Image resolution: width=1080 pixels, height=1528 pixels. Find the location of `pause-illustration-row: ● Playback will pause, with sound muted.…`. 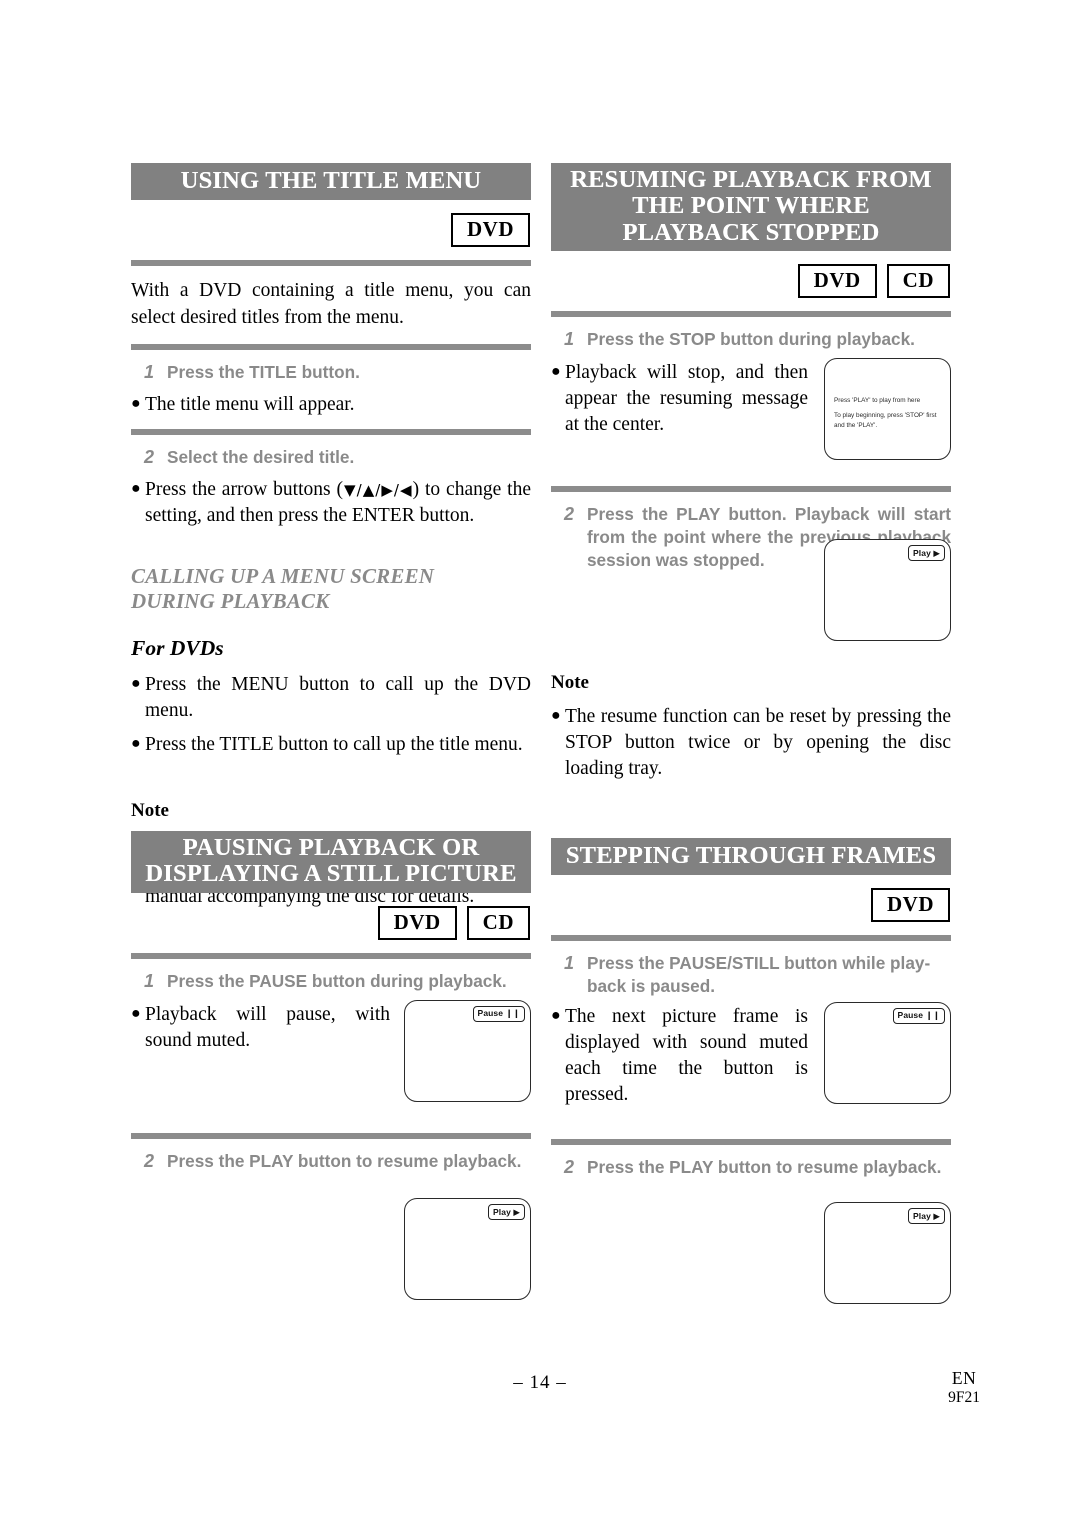

pause-illustration-row: ● Playback will pause, with sound muted.… is located at coordinates (331, 1050).